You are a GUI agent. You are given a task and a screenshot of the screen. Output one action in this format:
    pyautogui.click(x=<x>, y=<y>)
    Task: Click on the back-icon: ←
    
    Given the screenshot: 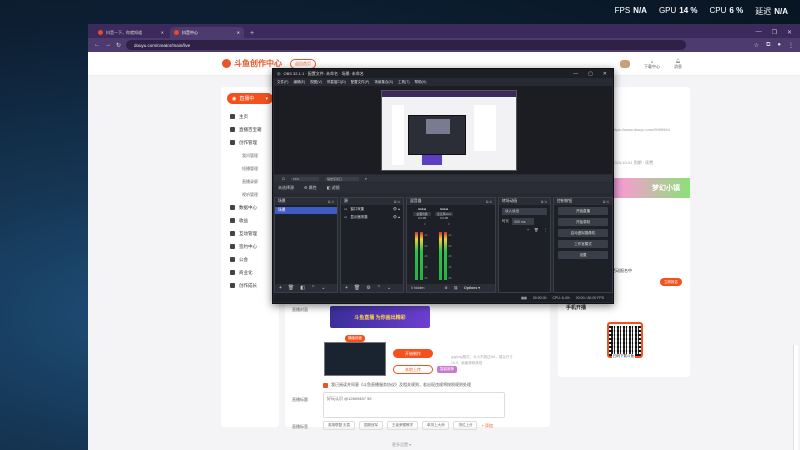 What is the action you would take?
    pyautogui.click(x=97, y=45)
    